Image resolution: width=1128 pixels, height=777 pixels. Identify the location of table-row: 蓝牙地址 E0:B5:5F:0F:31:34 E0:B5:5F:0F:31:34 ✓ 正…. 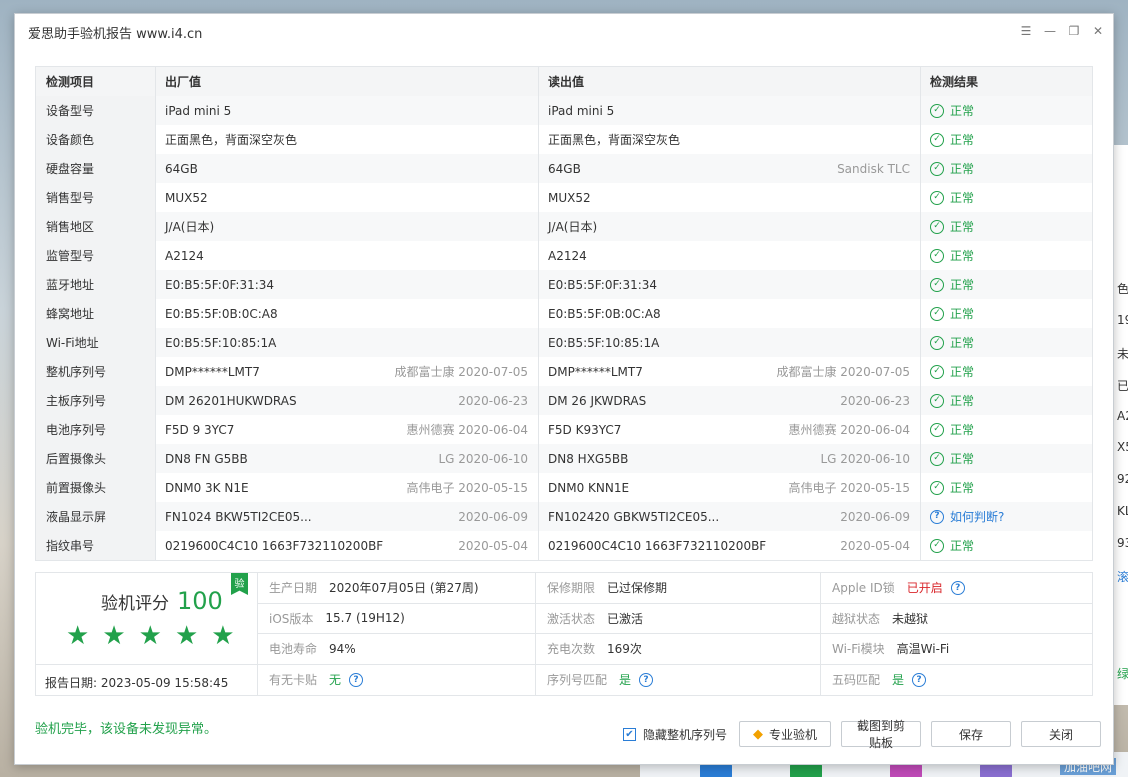
(564, 284).